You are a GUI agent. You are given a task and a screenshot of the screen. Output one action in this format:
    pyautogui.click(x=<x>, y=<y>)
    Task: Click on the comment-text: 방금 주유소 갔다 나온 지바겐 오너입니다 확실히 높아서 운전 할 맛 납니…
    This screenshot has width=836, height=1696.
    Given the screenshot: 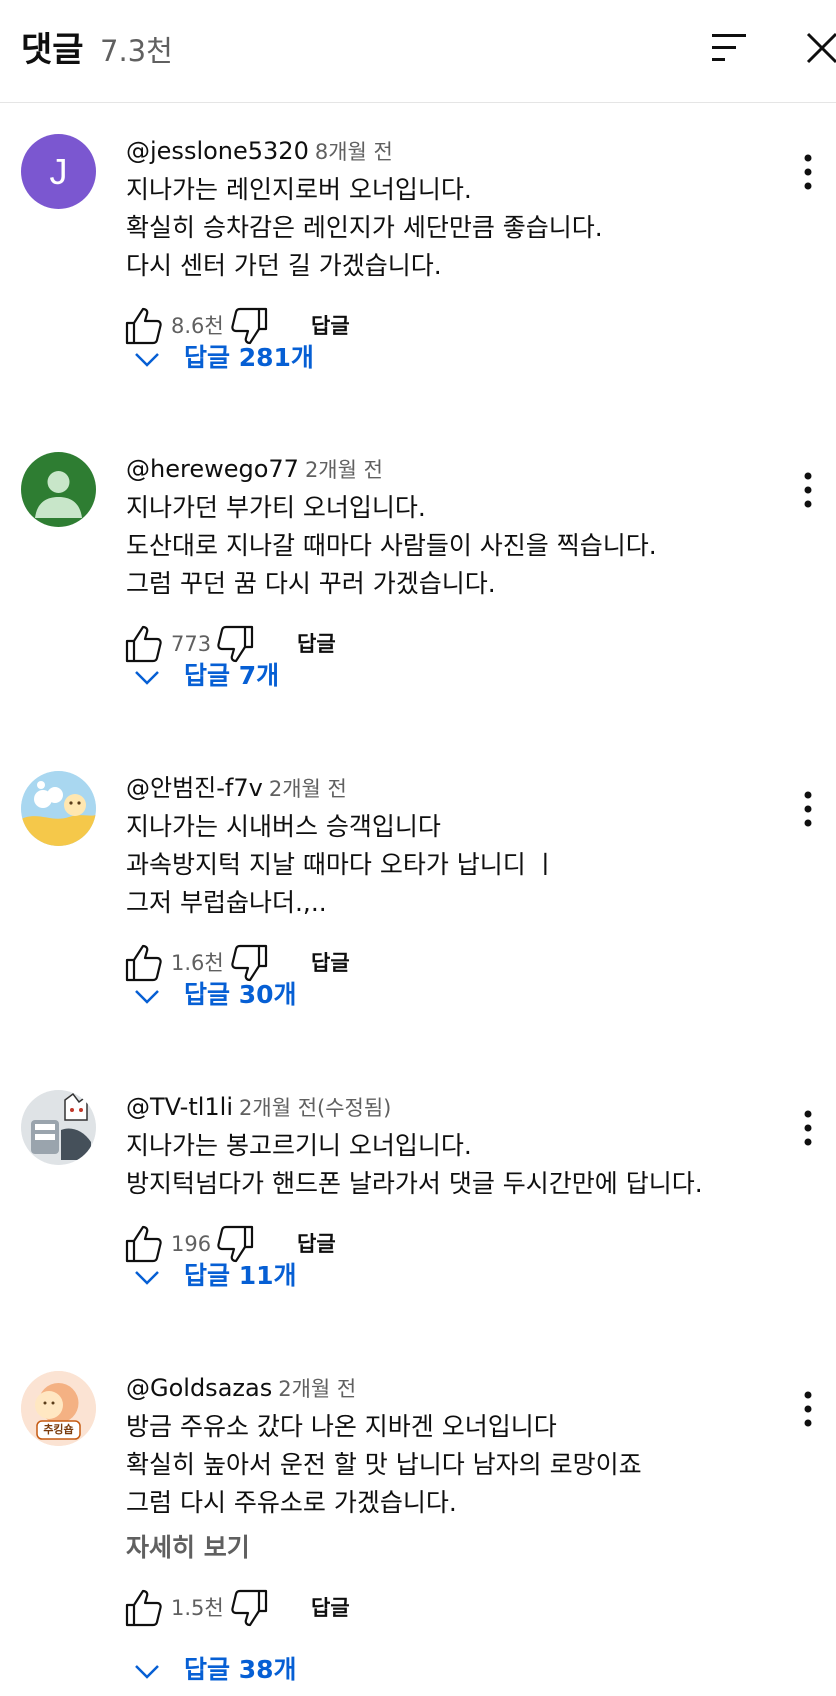 What is the action you would take?
    pyautogui.click(x=471, y=1465)
    